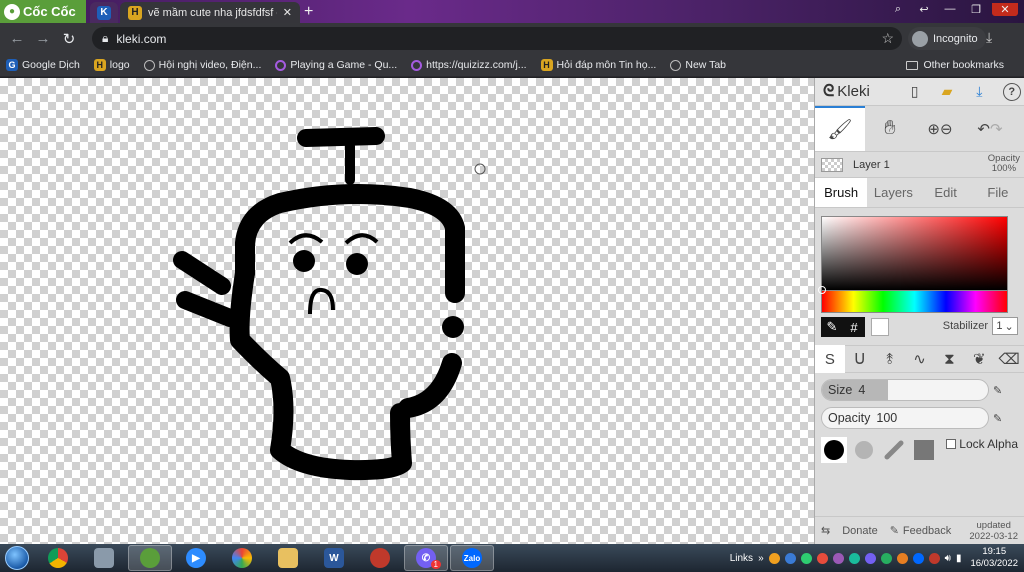 This screenshot has width=1024, height=572. Describe the element at coordinates (905, 390) in the screenshot. I see `size-slider: Size 4` at that location.